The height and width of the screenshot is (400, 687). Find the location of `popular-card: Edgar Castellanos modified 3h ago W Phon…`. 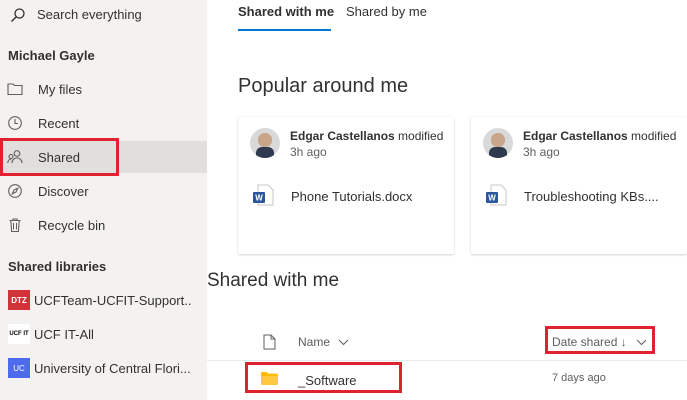

popular-card: Edgar Castellanos modified 3h ago W Phon… is located at coordinates (346, 185).